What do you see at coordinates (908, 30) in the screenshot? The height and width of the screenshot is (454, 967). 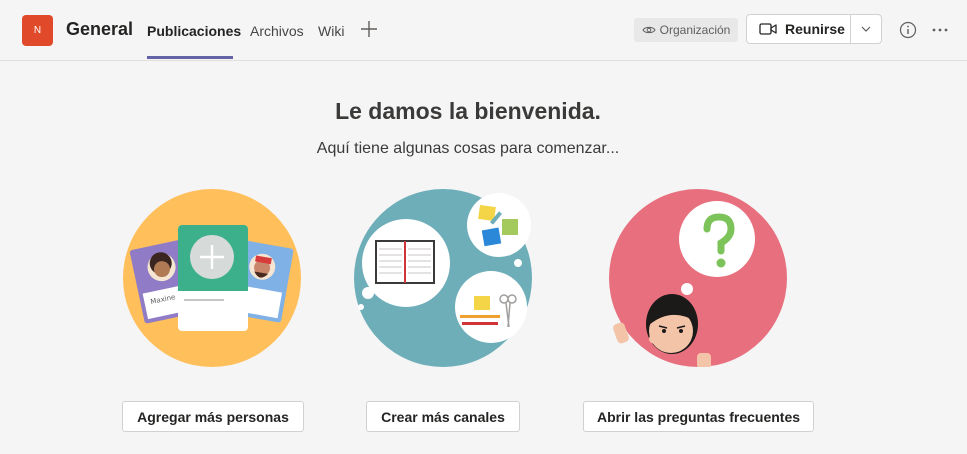 I see `info-icon` at bounding box center [908, 30].